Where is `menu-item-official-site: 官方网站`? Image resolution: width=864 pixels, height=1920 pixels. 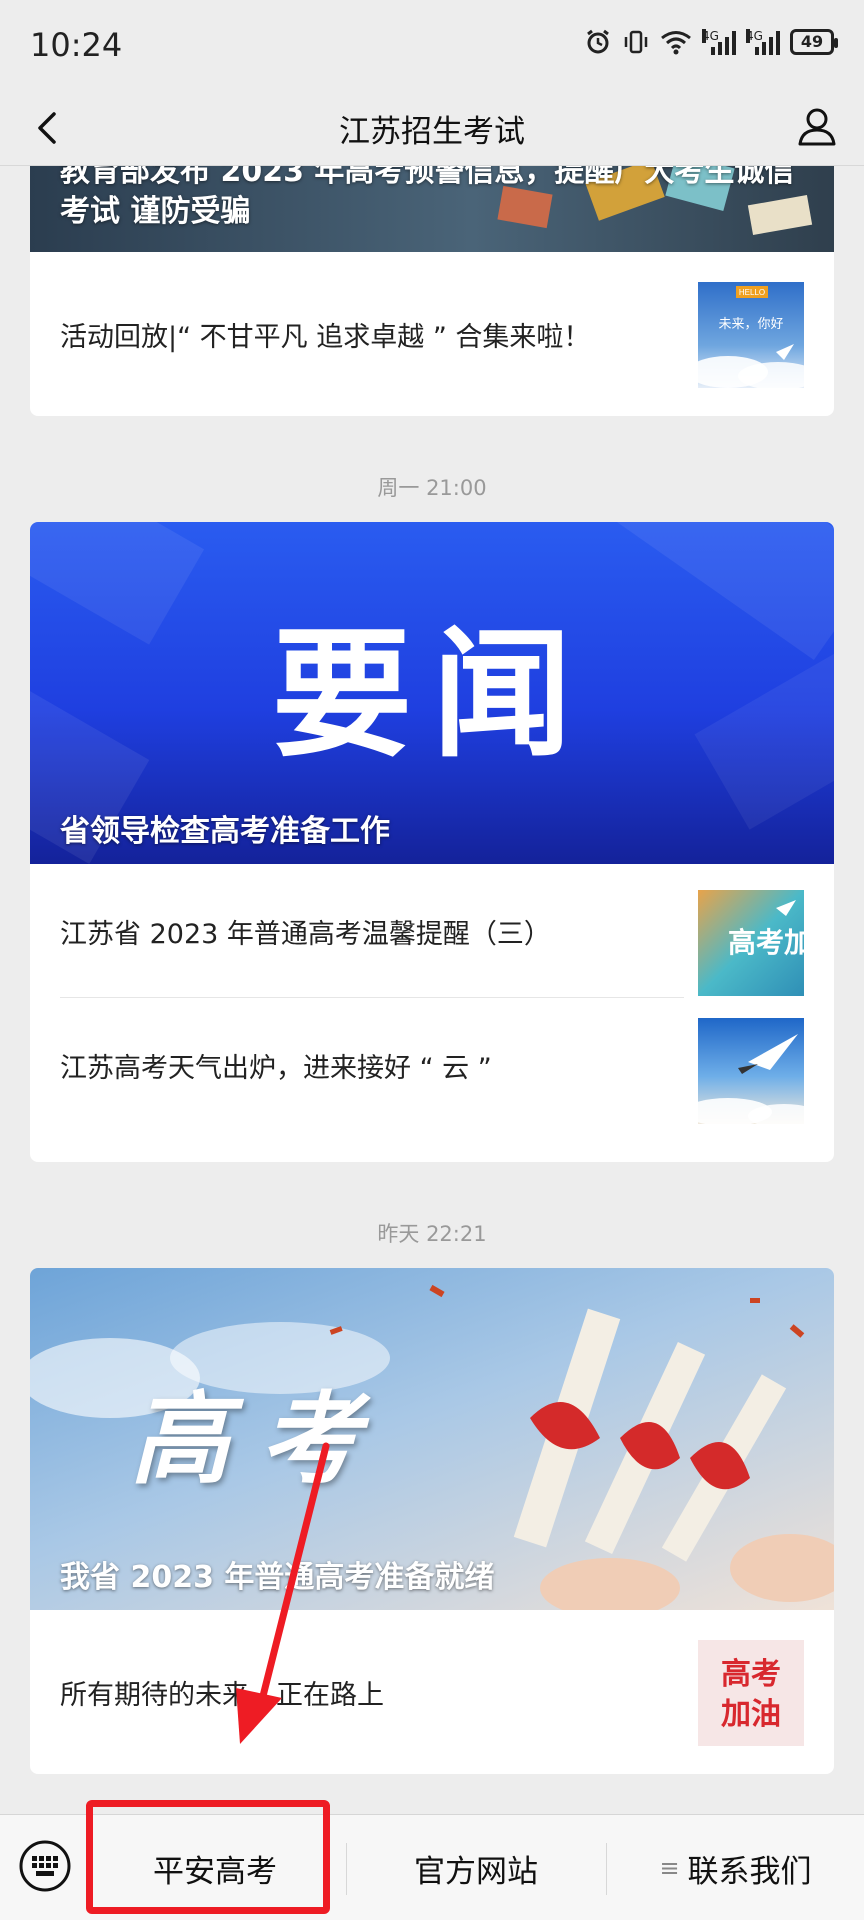
menu-item-official-site: 官方网站 is located at coordinates (476, 1867).